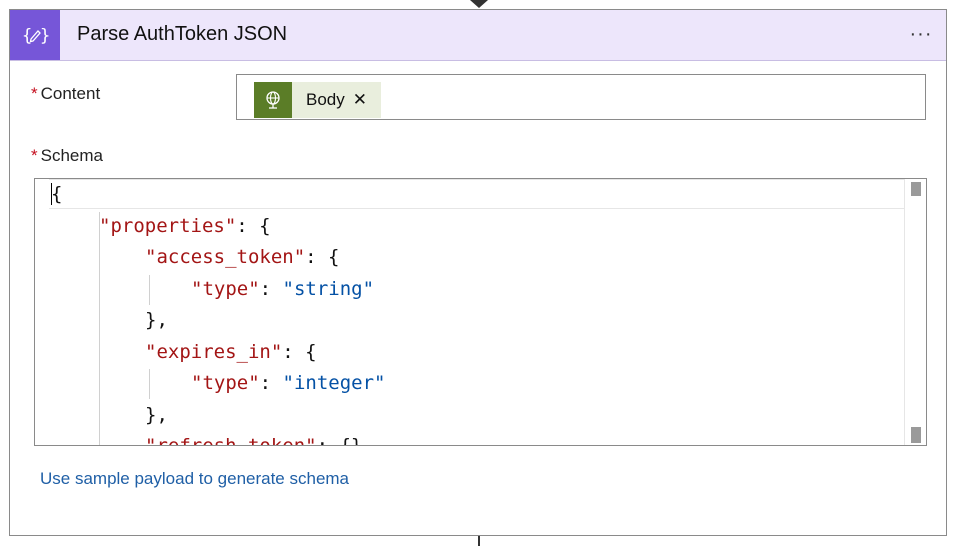 The width and height of the screenshot is (958, 546). Describe the element at coordinates (921, 34) in the screenshot. I see `more-options-button: ···` at that location.